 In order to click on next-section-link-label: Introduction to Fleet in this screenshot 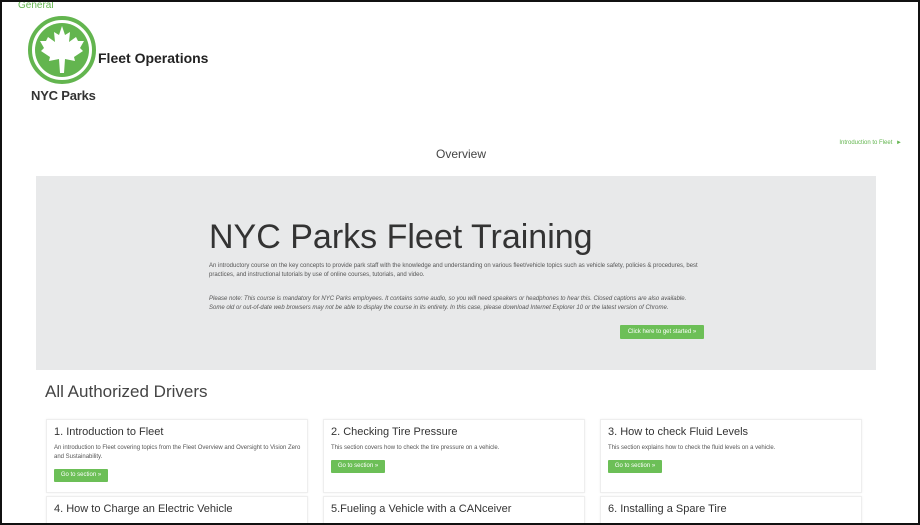, I will do `click(866, 143)`.